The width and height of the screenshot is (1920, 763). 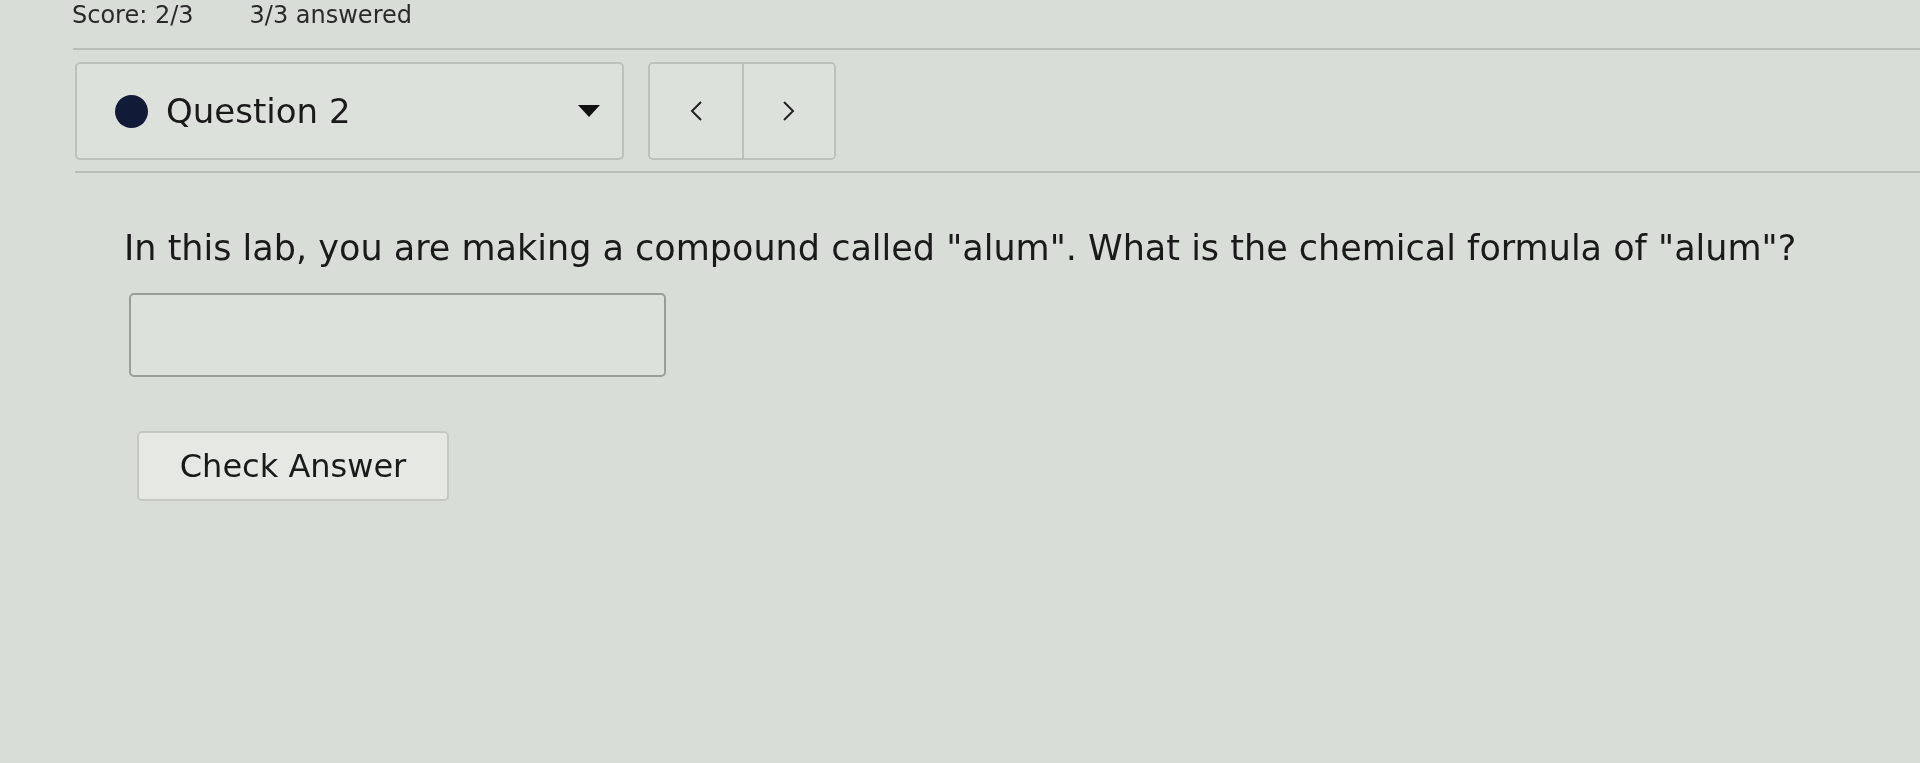 I want to click on previous-button, so click(x=696, y=111).